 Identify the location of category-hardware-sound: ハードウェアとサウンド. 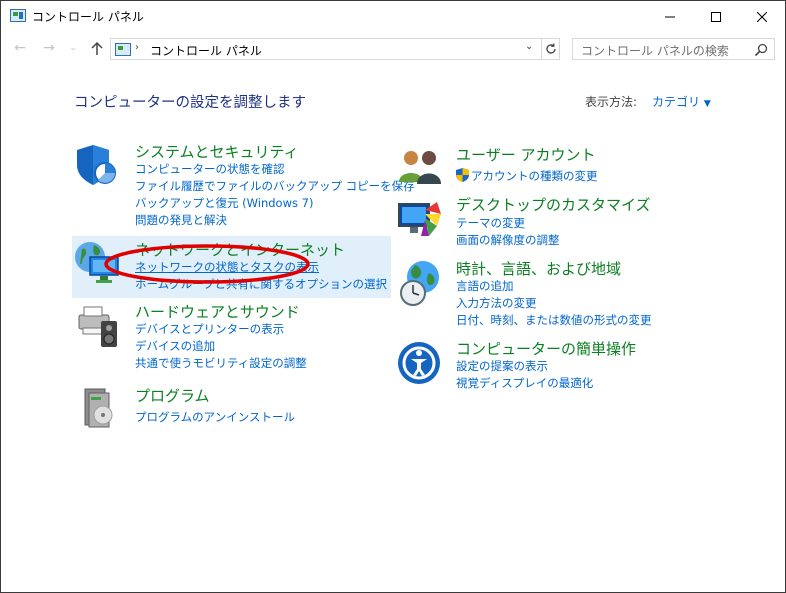
(217, 311).